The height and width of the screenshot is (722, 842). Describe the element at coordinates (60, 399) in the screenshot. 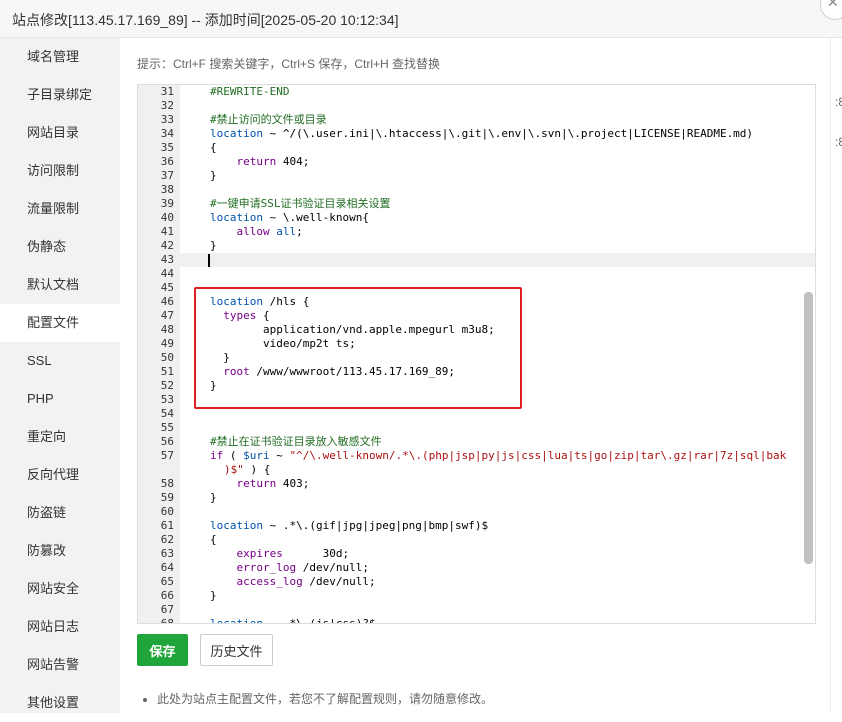

I see `sidebar-item: PHP` at that location.